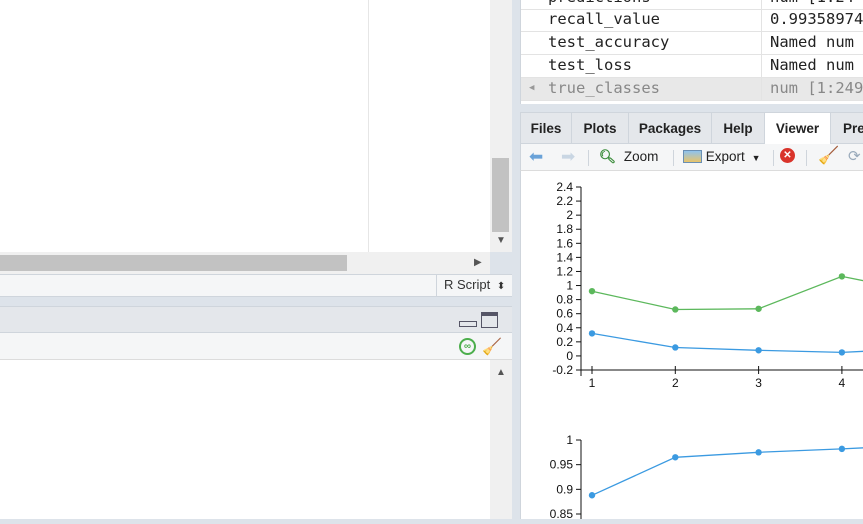  Describe the element at coordinates (604, 19) in the screenshot. I see `variable-name: recall_value` at that location.